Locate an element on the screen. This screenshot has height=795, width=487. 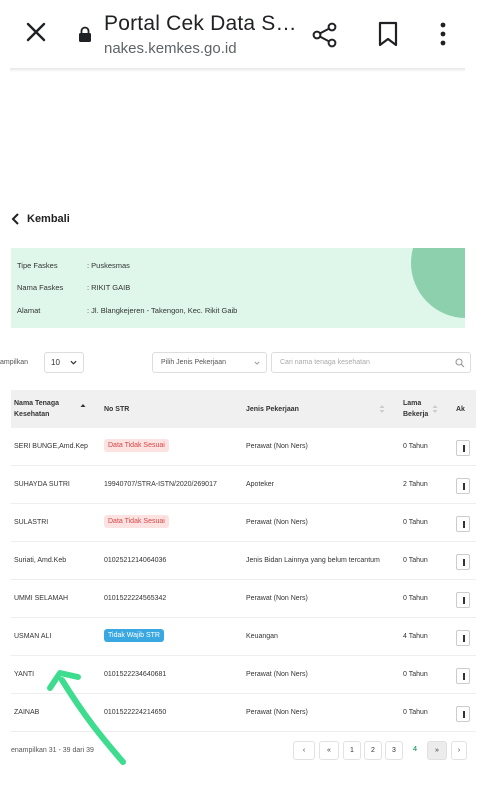
header-duration: Lama Bekerja is located at coordinates (415, 409).